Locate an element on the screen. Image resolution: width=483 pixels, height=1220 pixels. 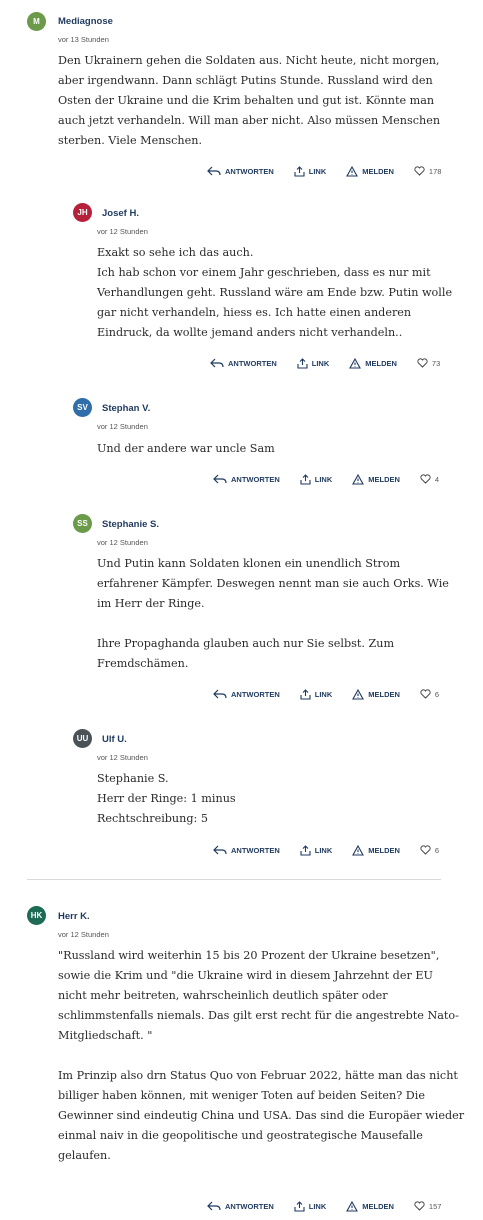
thread-divider is located at coordinates (234, 879).